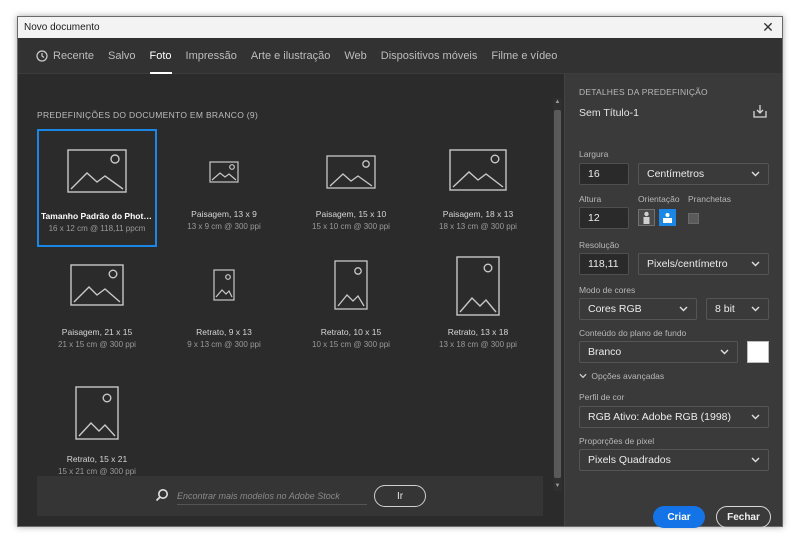 The height and width of the screenshot is (543, 800). I want to click on portrait-orientation-button, so click(646, 217).